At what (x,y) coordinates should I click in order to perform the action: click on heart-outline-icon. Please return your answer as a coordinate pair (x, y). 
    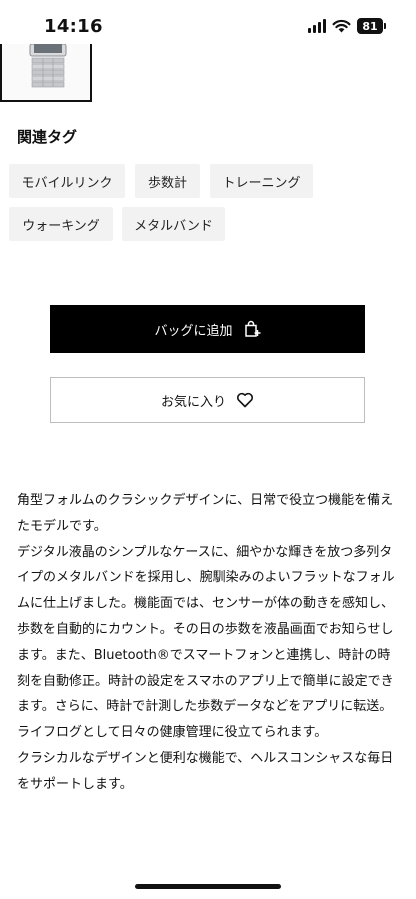
    Looking at the image, I should click on (245, 400).